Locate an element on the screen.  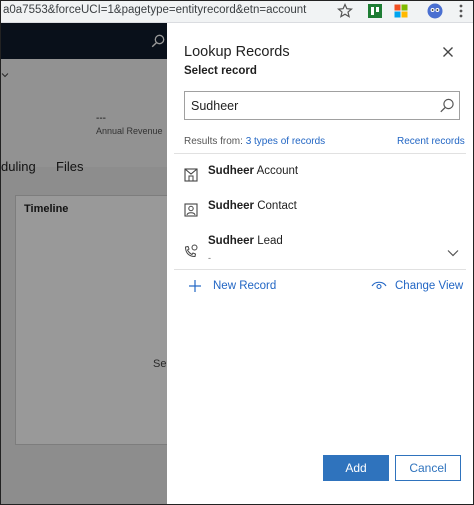
close-icon is located at coordinates (448, 52).